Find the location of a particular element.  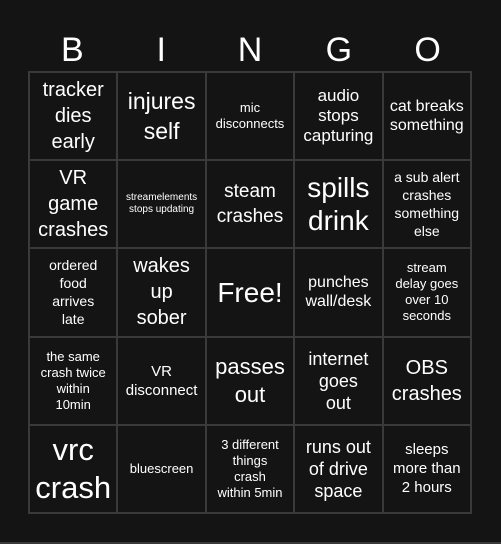

cell-text: ordered food arrives late is located at coordinates (73, 292).